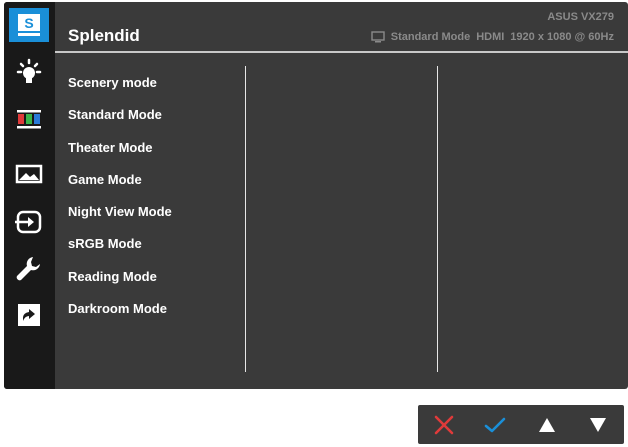 The image size is (628, 447). I want to click on up-arrow-icon, so click(546, 424).